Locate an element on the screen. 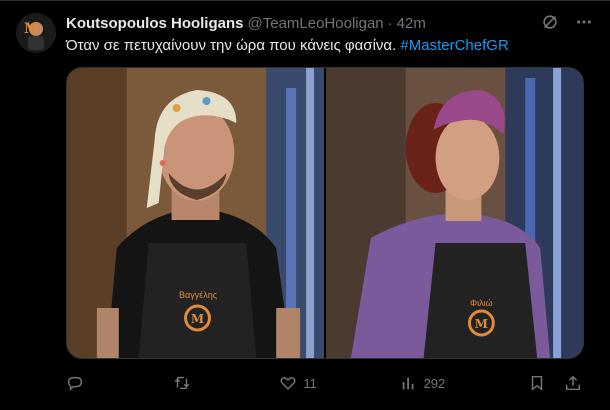 The height and width of the screenshot is (410, 610). avatar: M is located at coordinates (36, 33).